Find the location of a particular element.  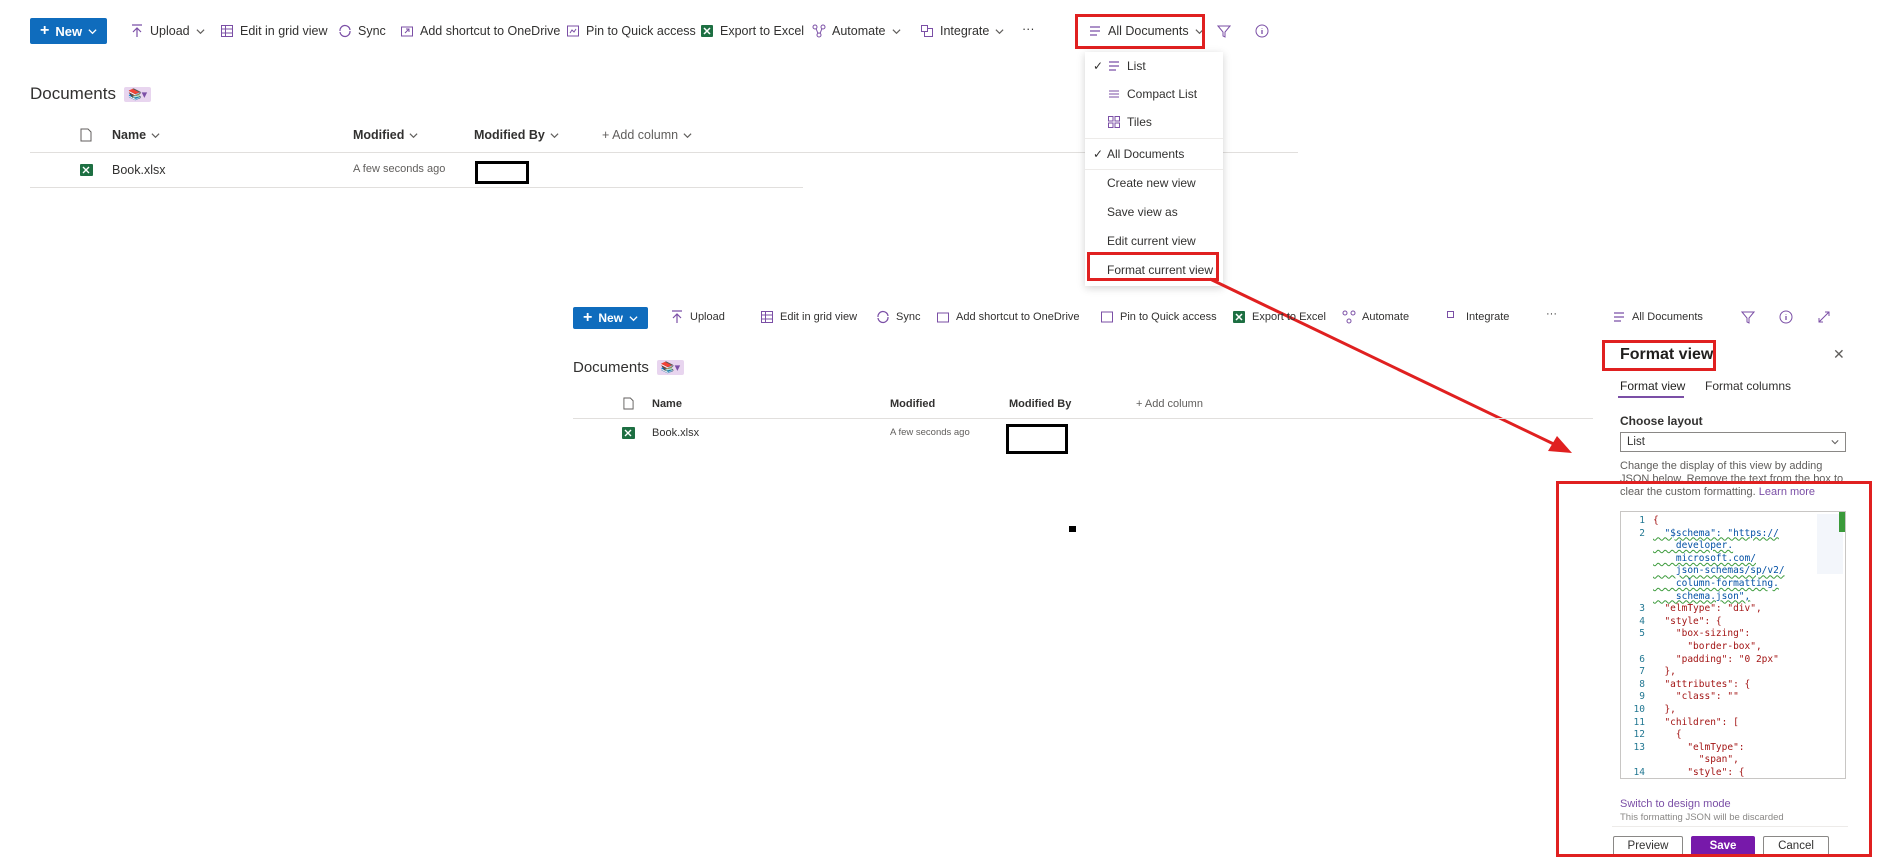

line-number: 2 is located at coordinates (1642, 533).